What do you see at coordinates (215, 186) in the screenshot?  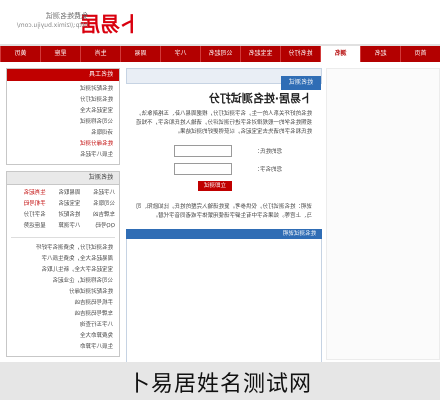 I see `submit-button: 立即测试` at bounding box center [215, 186].